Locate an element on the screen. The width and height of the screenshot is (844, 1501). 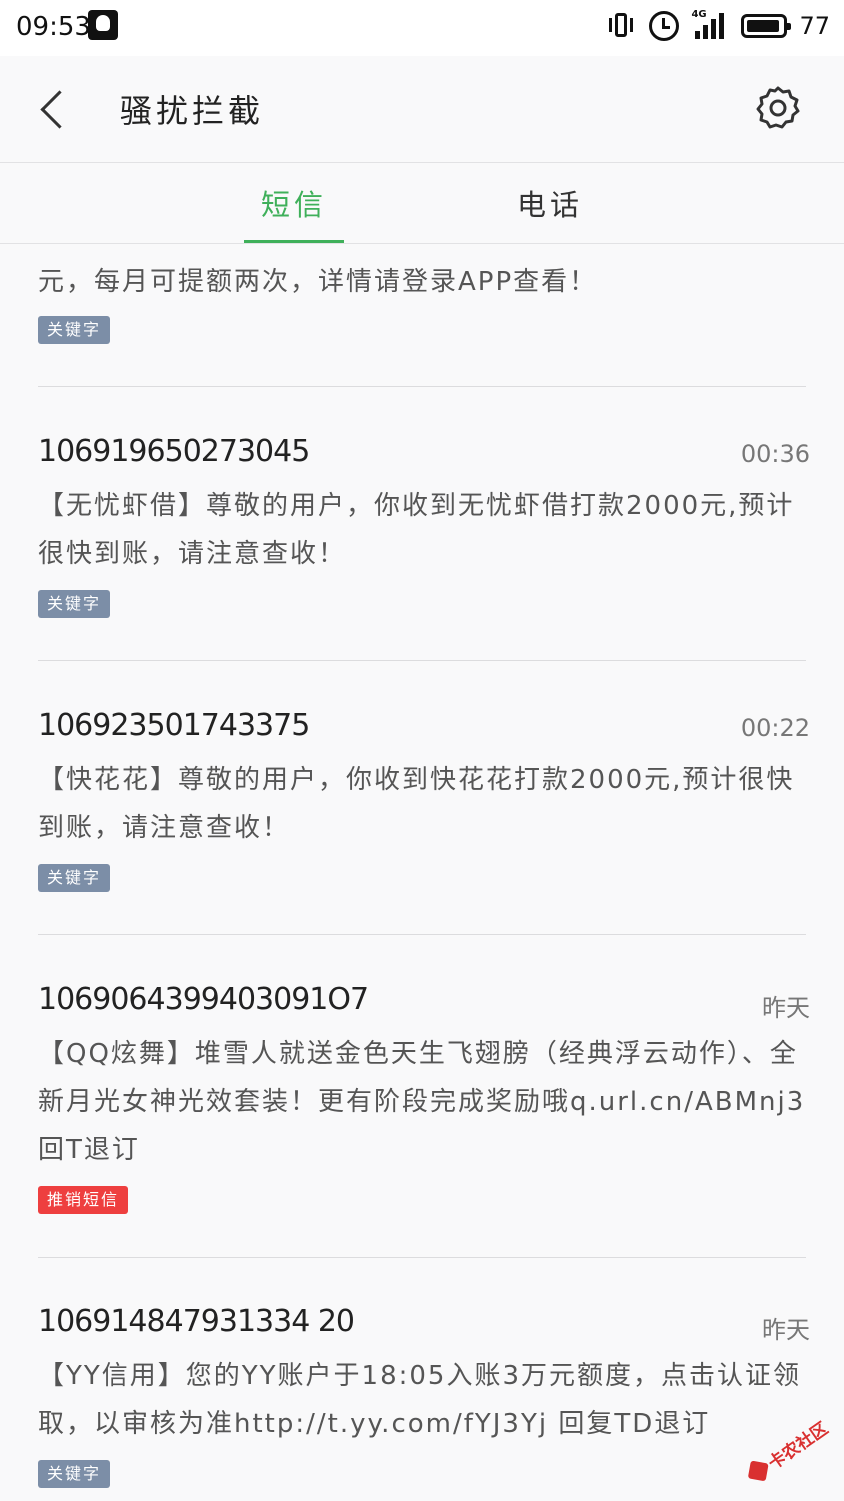
sender-number: 106919650273045 is located at coordinates (174, 451).